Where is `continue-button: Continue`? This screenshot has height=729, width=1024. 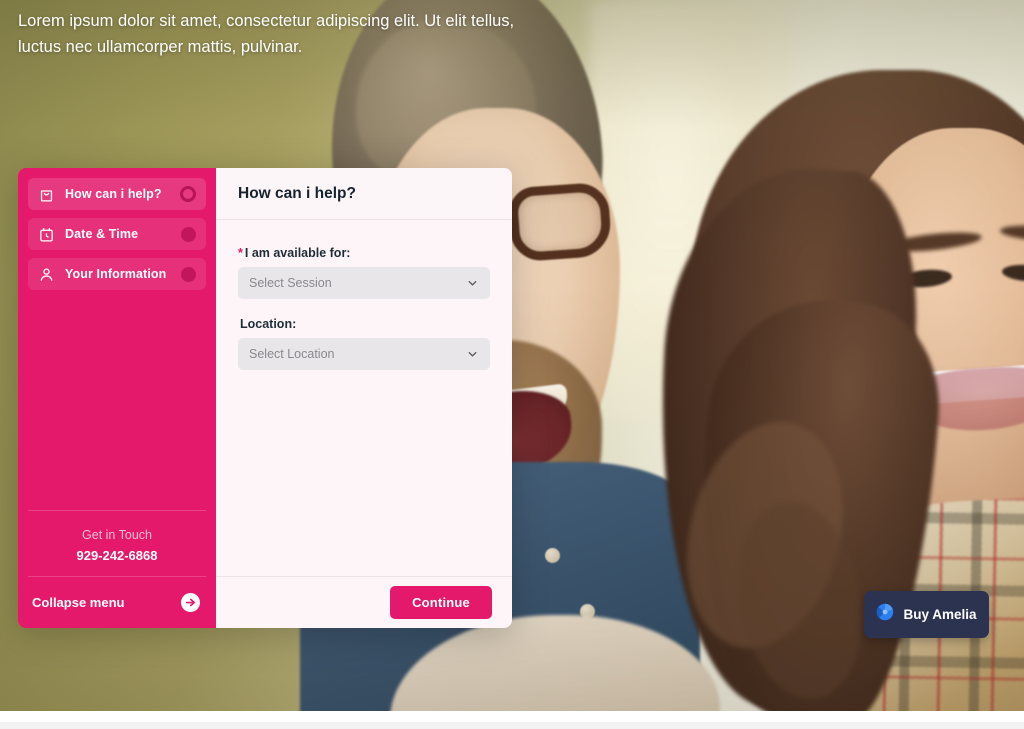
continue-button: Continue is located at coordinates (441, 602).